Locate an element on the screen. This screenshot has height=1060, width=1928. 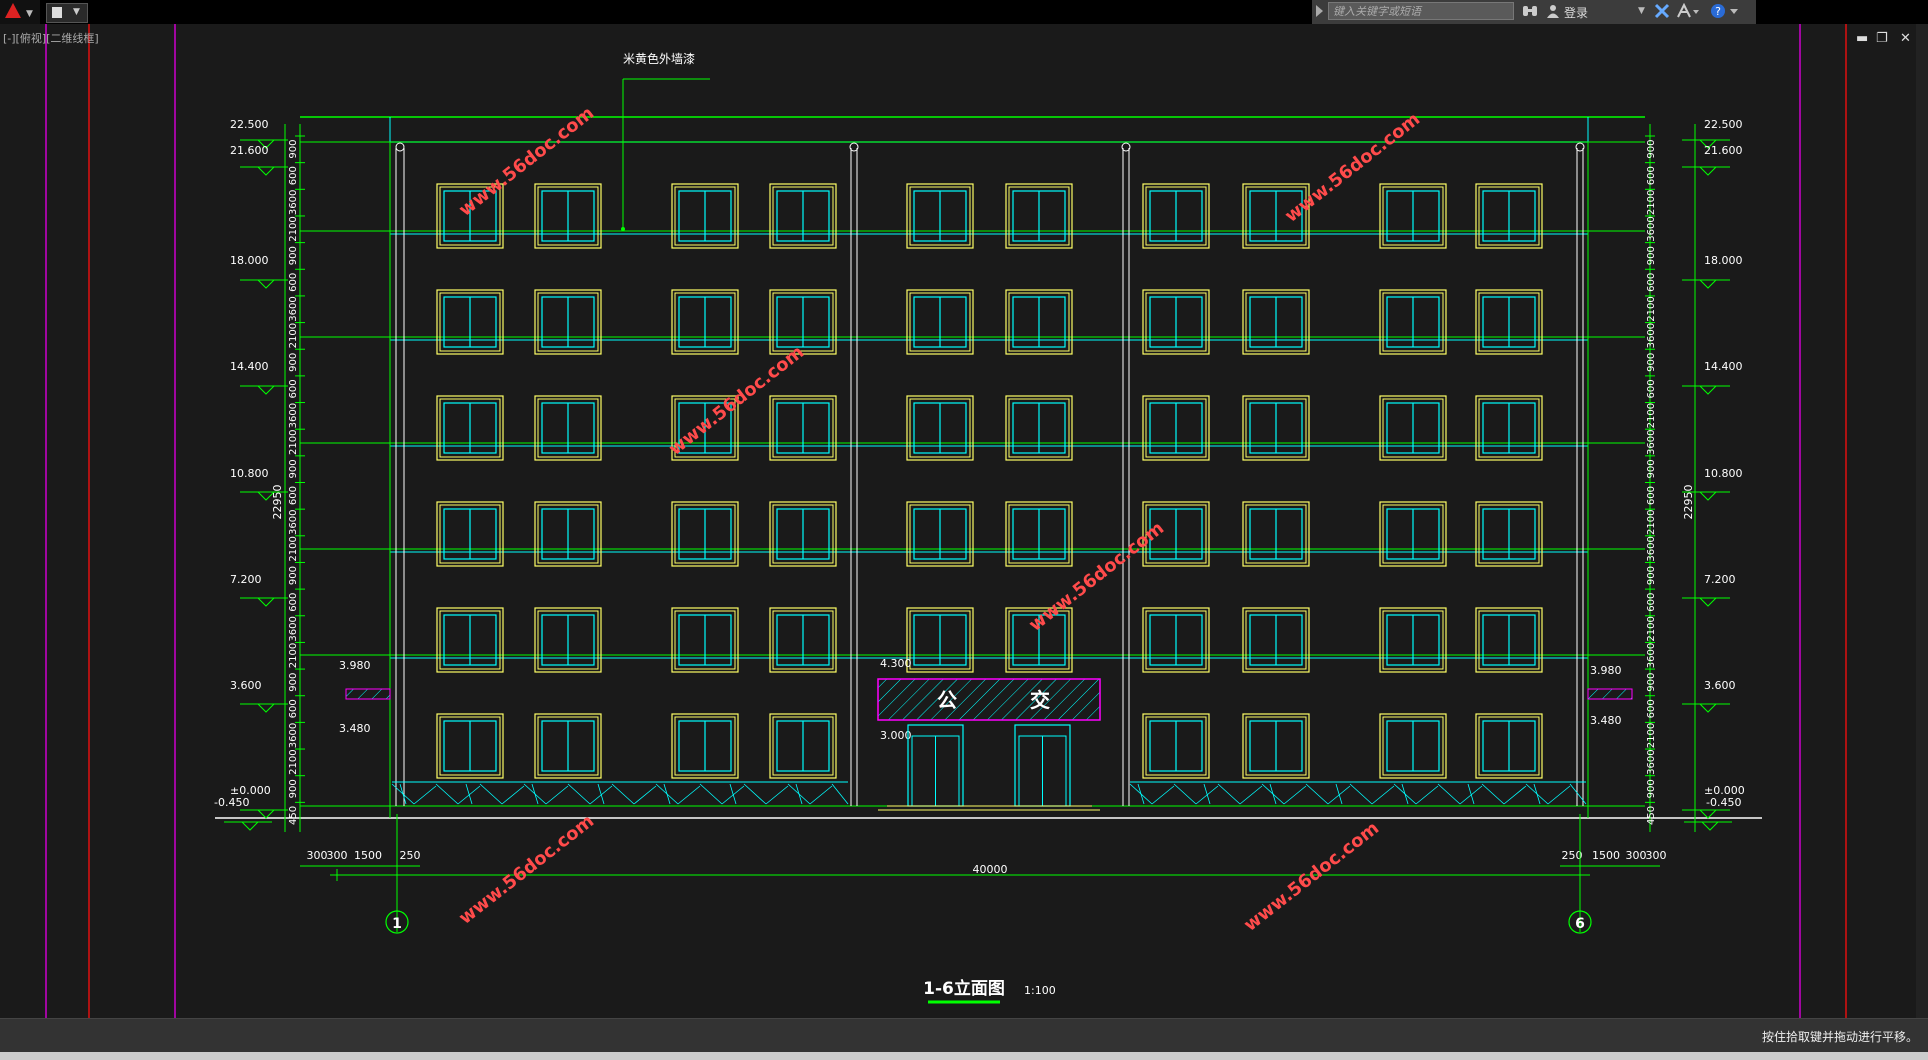
autocad-logo-icon is located at coordinates (13, 10).